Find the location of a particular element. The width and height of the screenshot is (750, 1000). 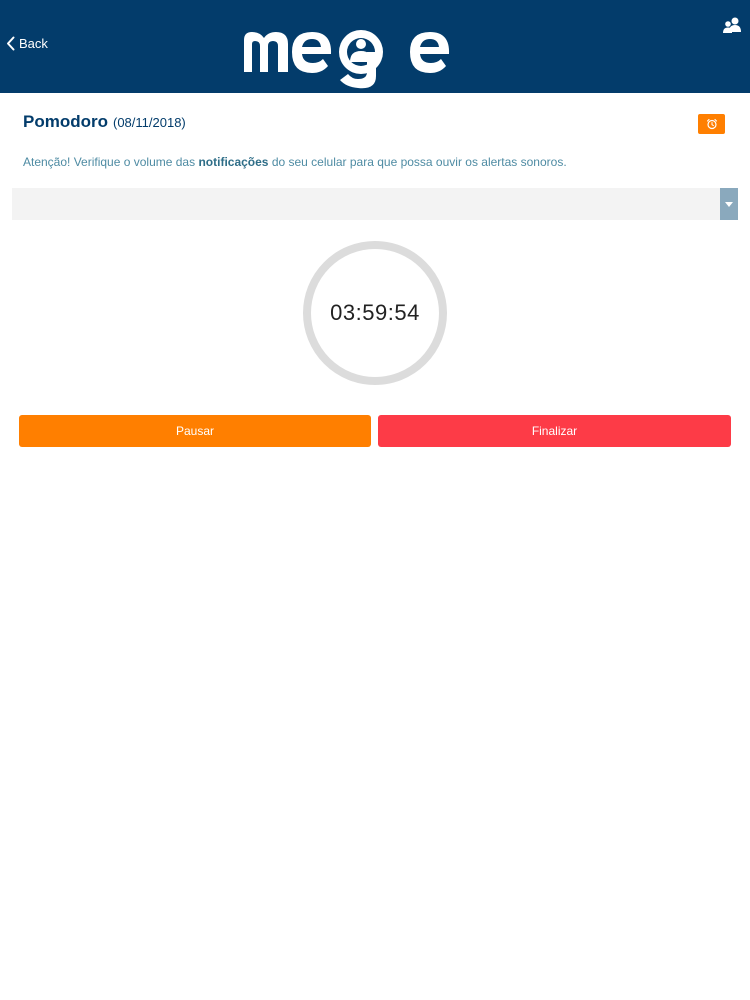

pause-button: Pausar is located at coordinates (195, 431).